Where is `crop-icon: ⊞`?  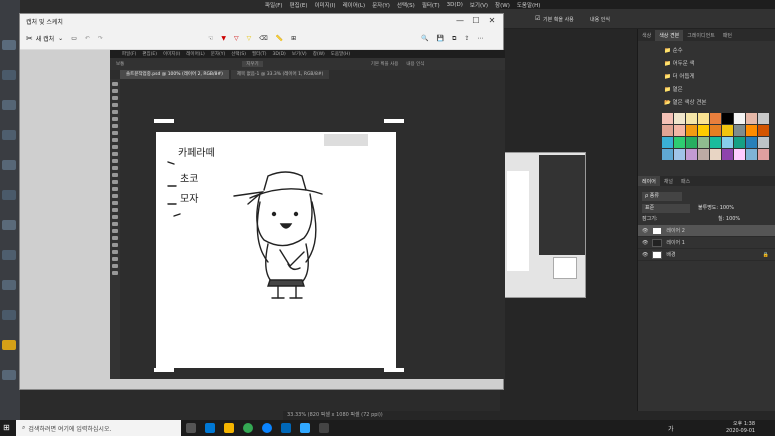
crop-icon: ⊞ is located at coordinates (293, 38).